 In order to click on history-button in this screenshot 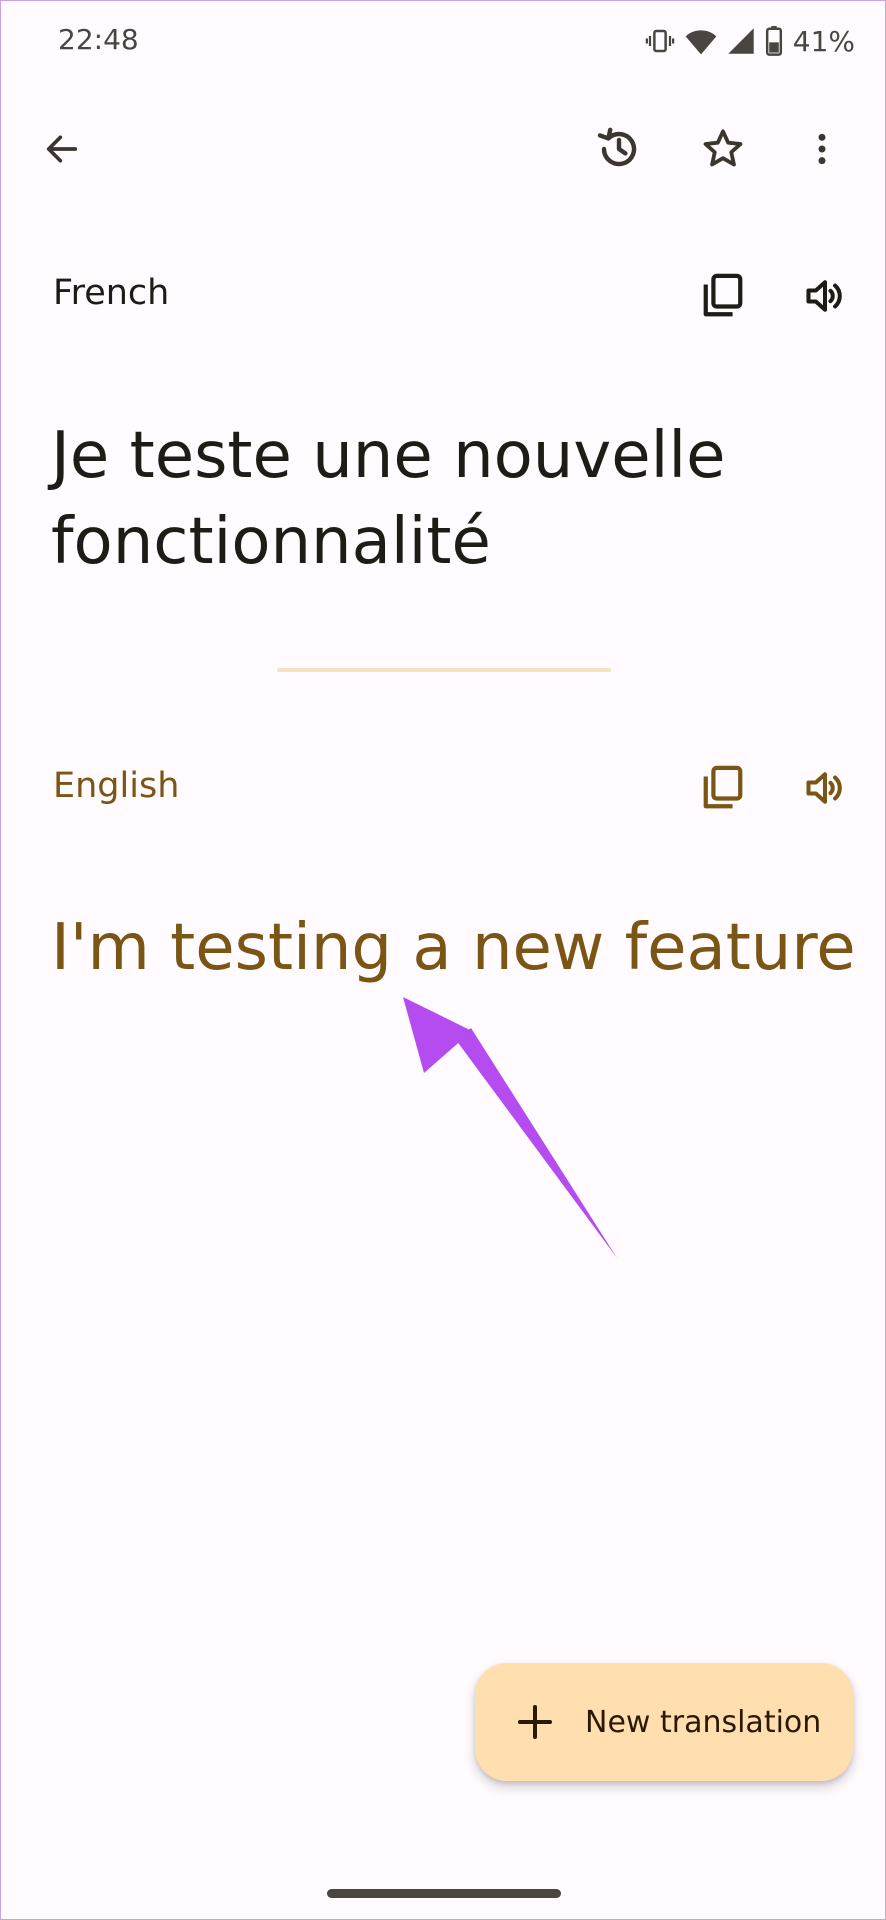, I will do `click(619, 149)`.